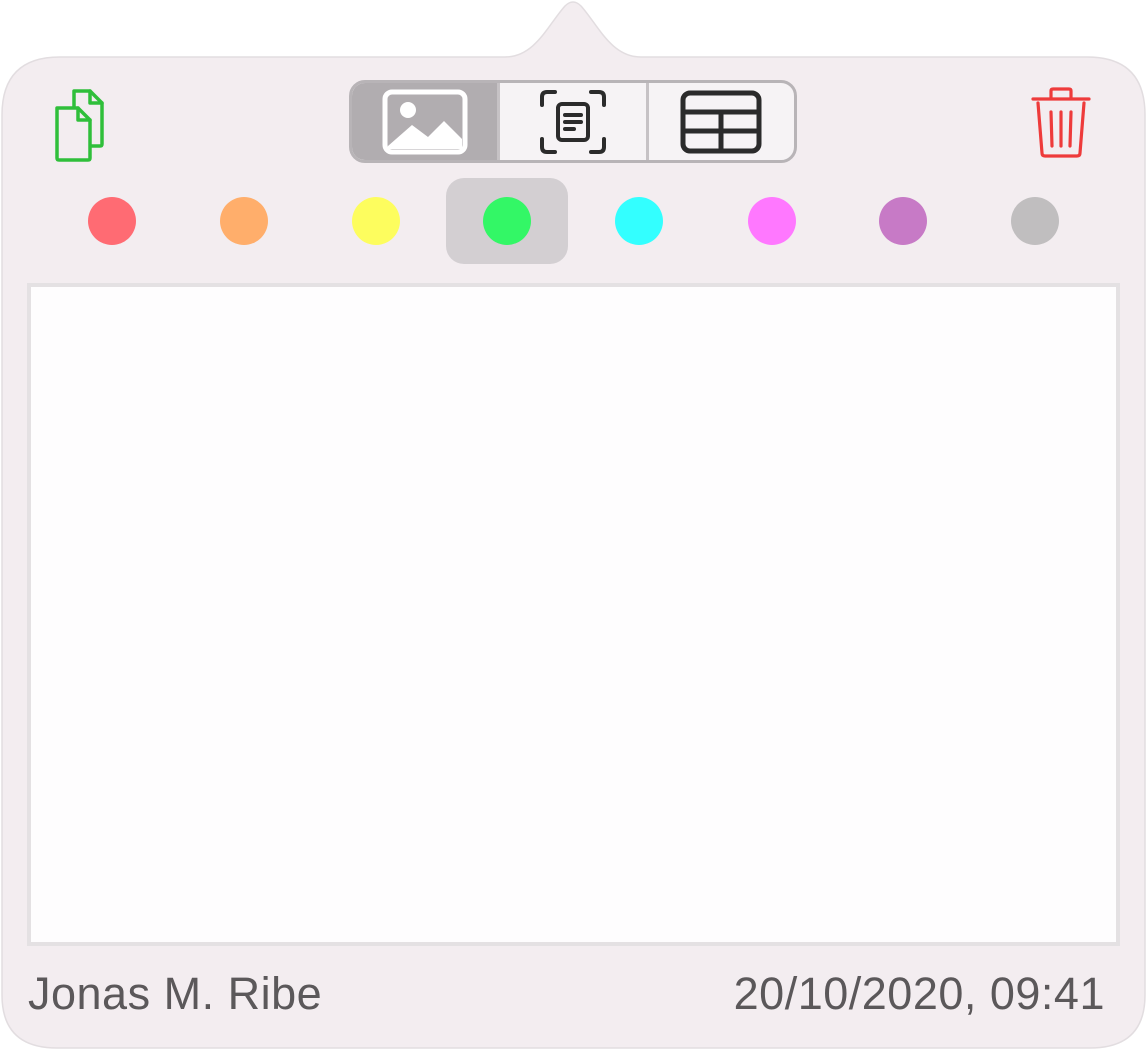 The width and height of the screenshot is (1147, 1052). I want to click on color-dot-gray, so click(1035, 221).